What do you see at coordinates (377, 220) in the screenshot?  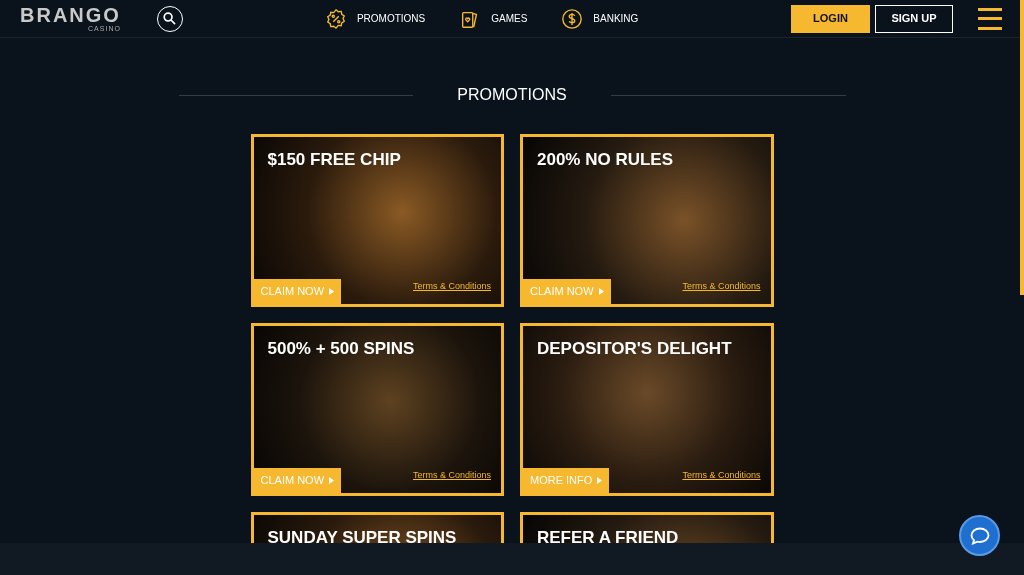 I see `promotion-card: $150 FREE CHIP CLAIM NOW Terms & Conditions` at bounding box center [377, 220].